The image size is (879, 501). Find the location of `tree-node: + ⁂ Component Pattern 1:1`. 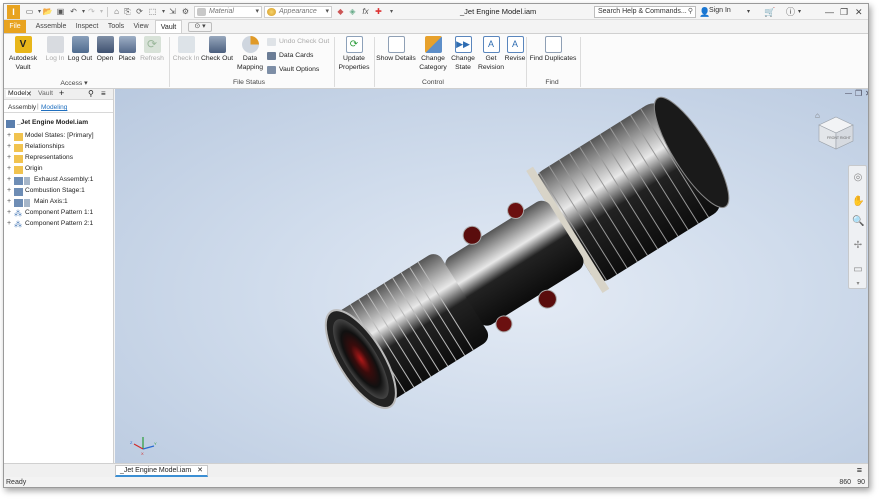

tree-node: + ⁂ Component Pattern 1:1 is located at coordinates (59, 214).